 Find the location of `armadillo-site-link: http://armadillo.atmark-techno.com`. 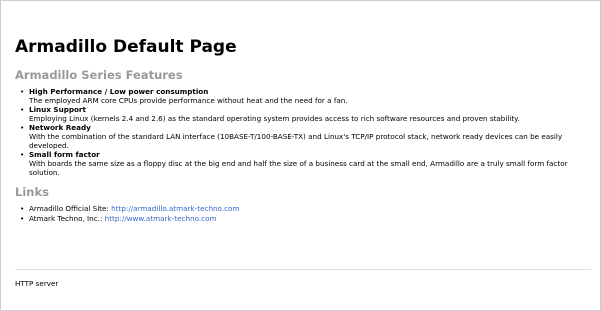

armadillo-site-link: http://armadillo.atmark-techno.com is located at coordinates (175, 208).